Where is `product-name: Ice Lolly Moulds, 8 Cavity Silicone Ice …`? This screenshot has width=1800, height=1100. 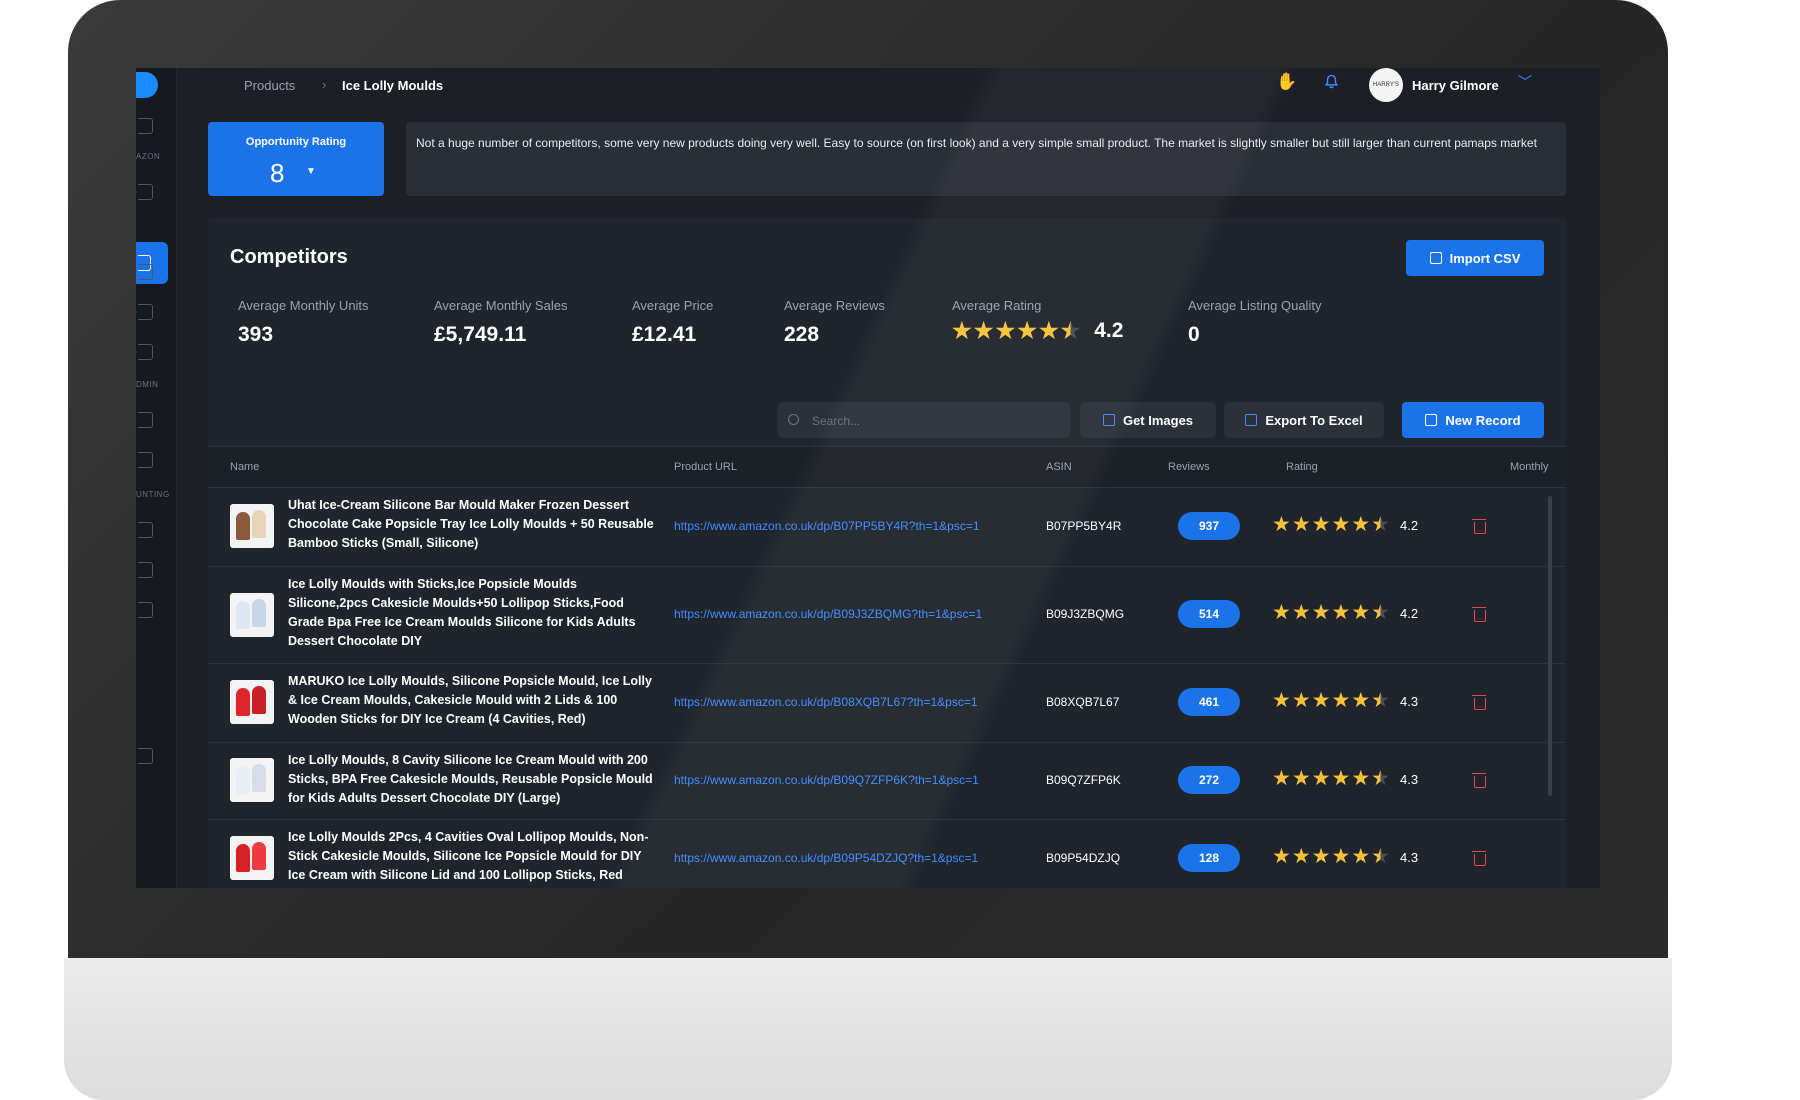
product-name: Ice Lolly Moulds, 8 Cavity Silicone Ice … is located at coordinates (470, 779).